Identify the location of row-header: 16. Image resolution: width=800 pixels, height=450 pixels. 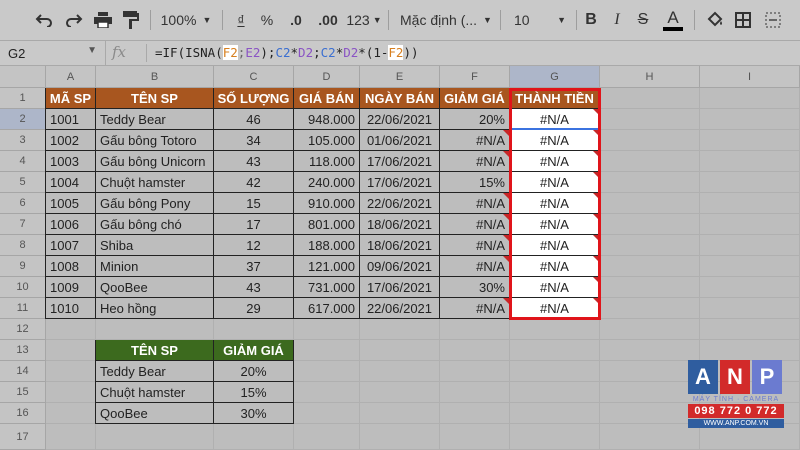
(23, 413).